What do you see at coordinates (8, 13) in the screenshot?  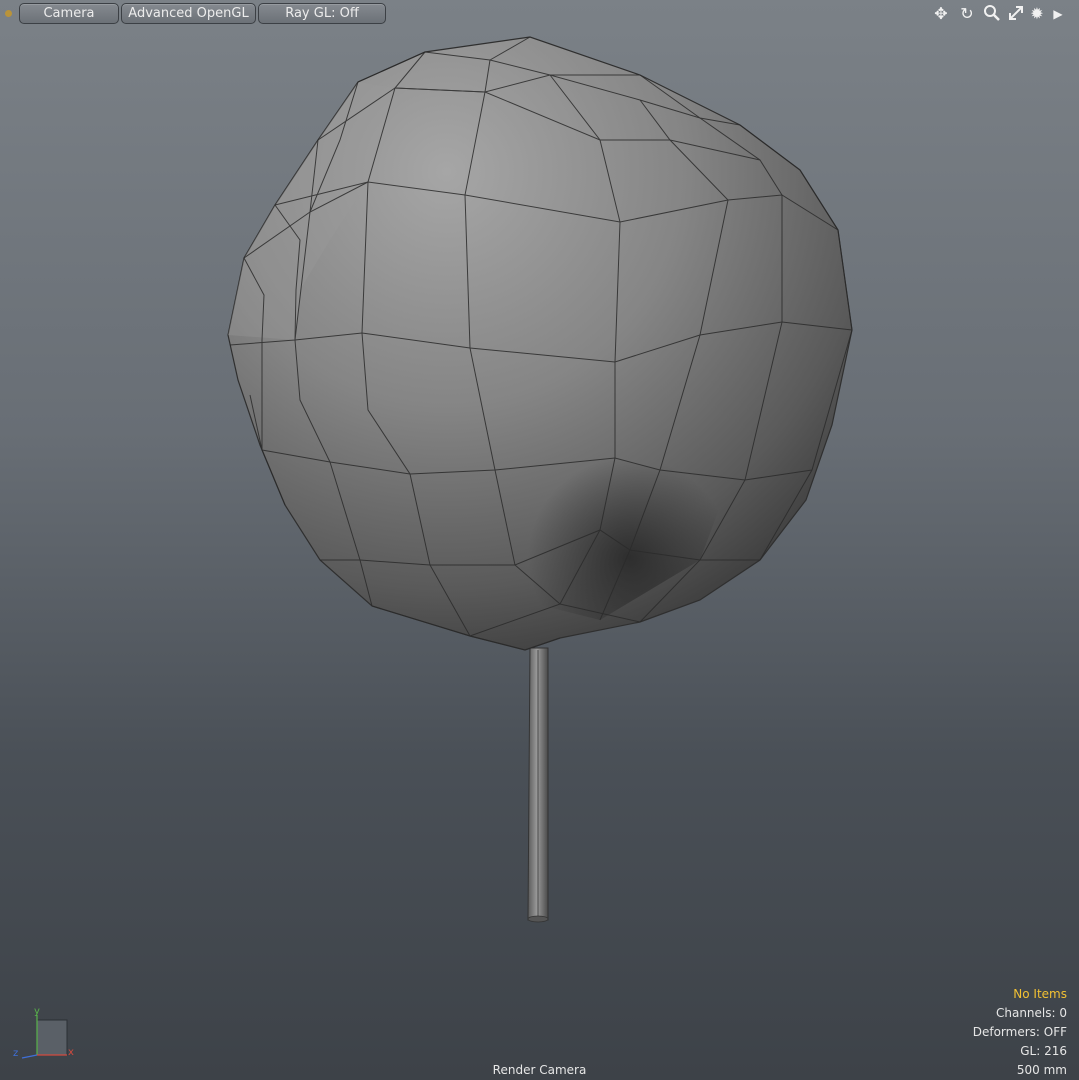 I see `viewport-menu-dot` at bounding box center [8, 13].